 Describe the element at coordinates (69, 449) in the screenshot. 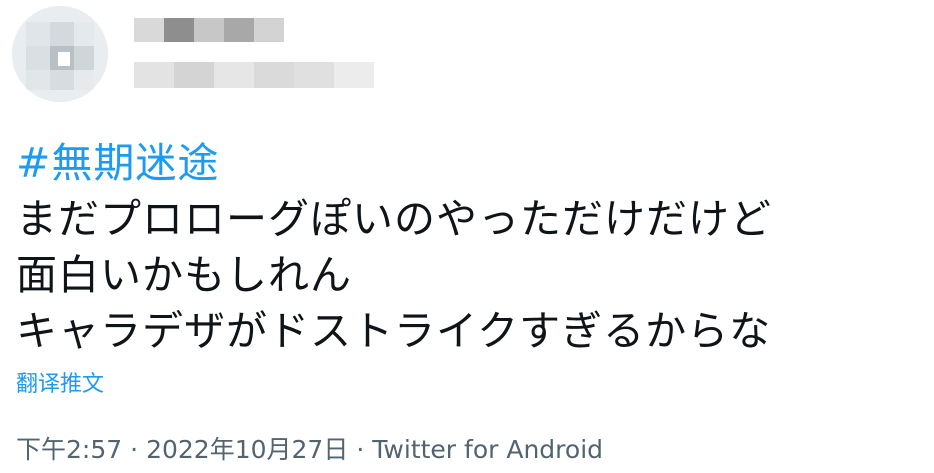

I see `tweet-time: 下午2:57` at that location.